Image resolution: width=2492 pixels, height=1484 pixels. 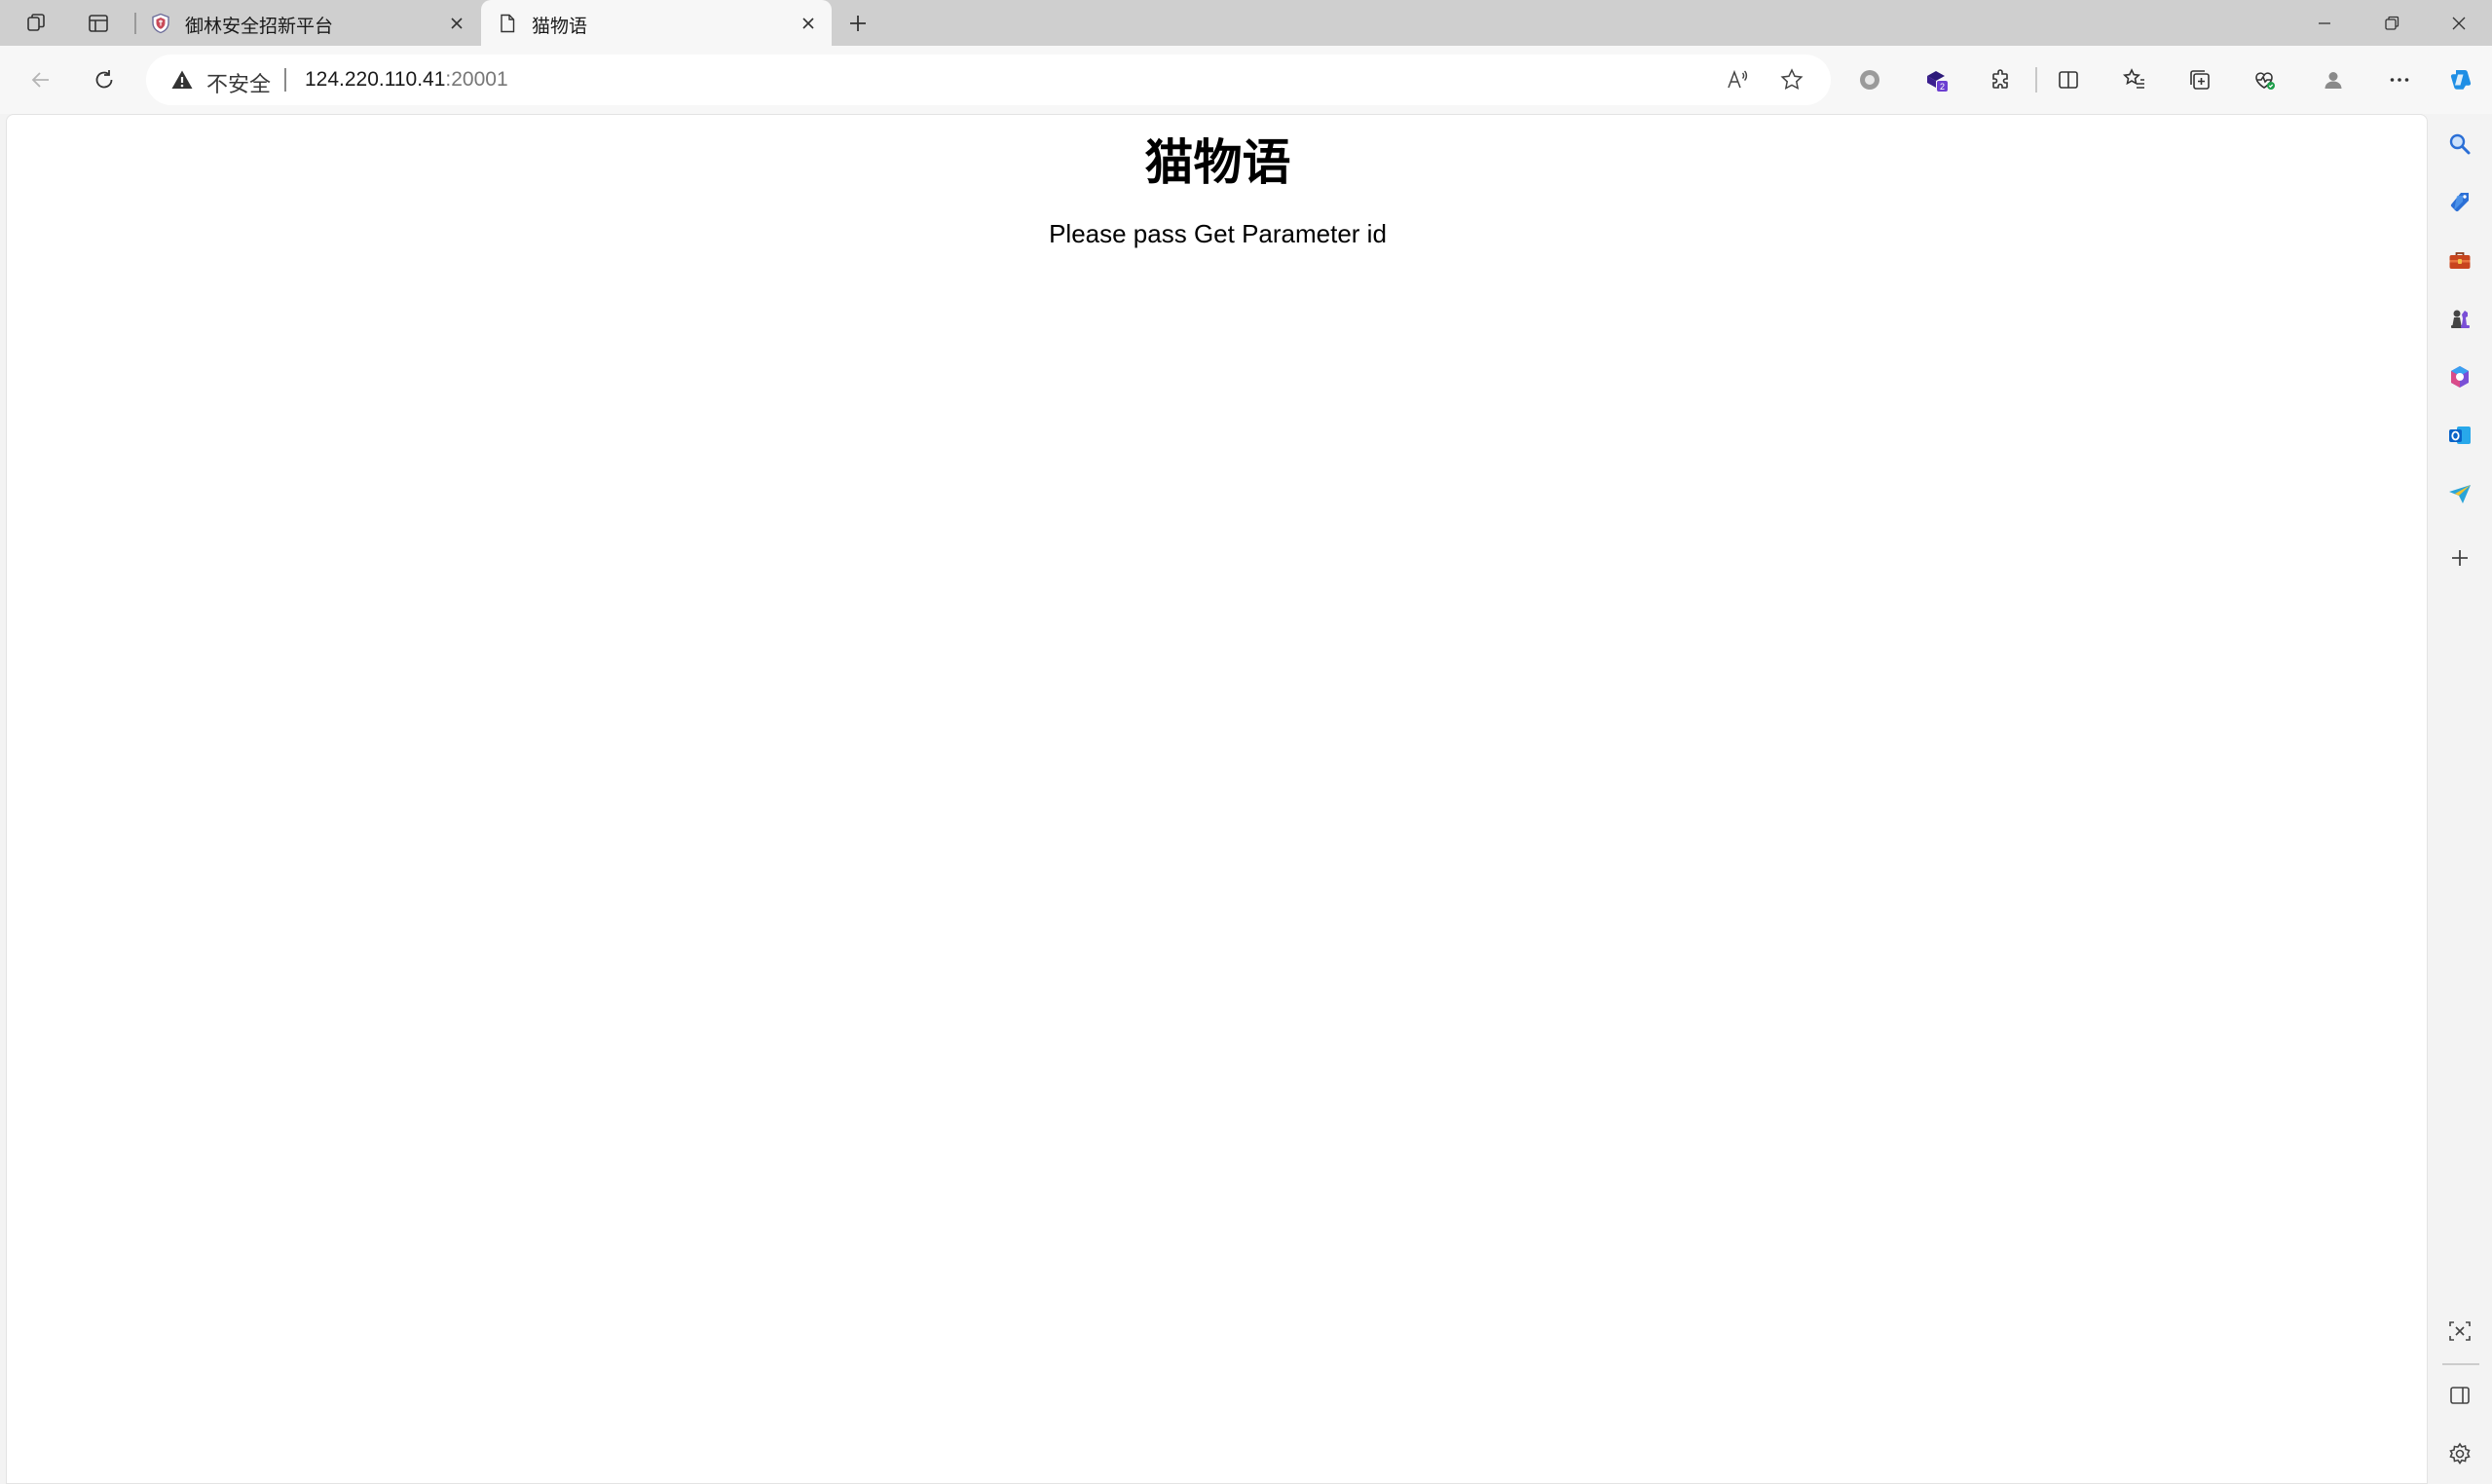 I want to click on add-icon, so click(x=2459, y=557).